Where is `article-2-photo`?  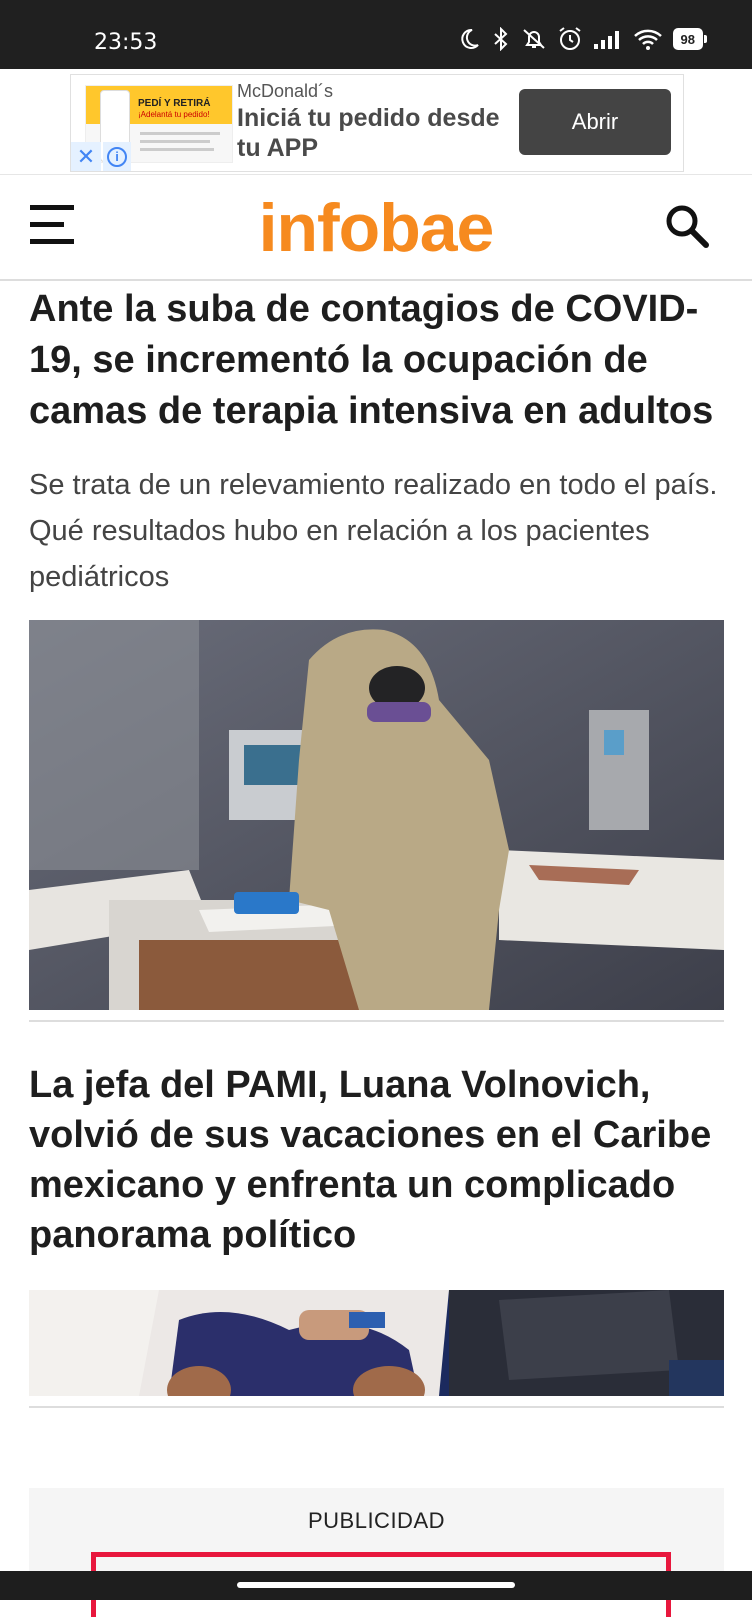 article-2-photo is located at coordinates (376, 1343).